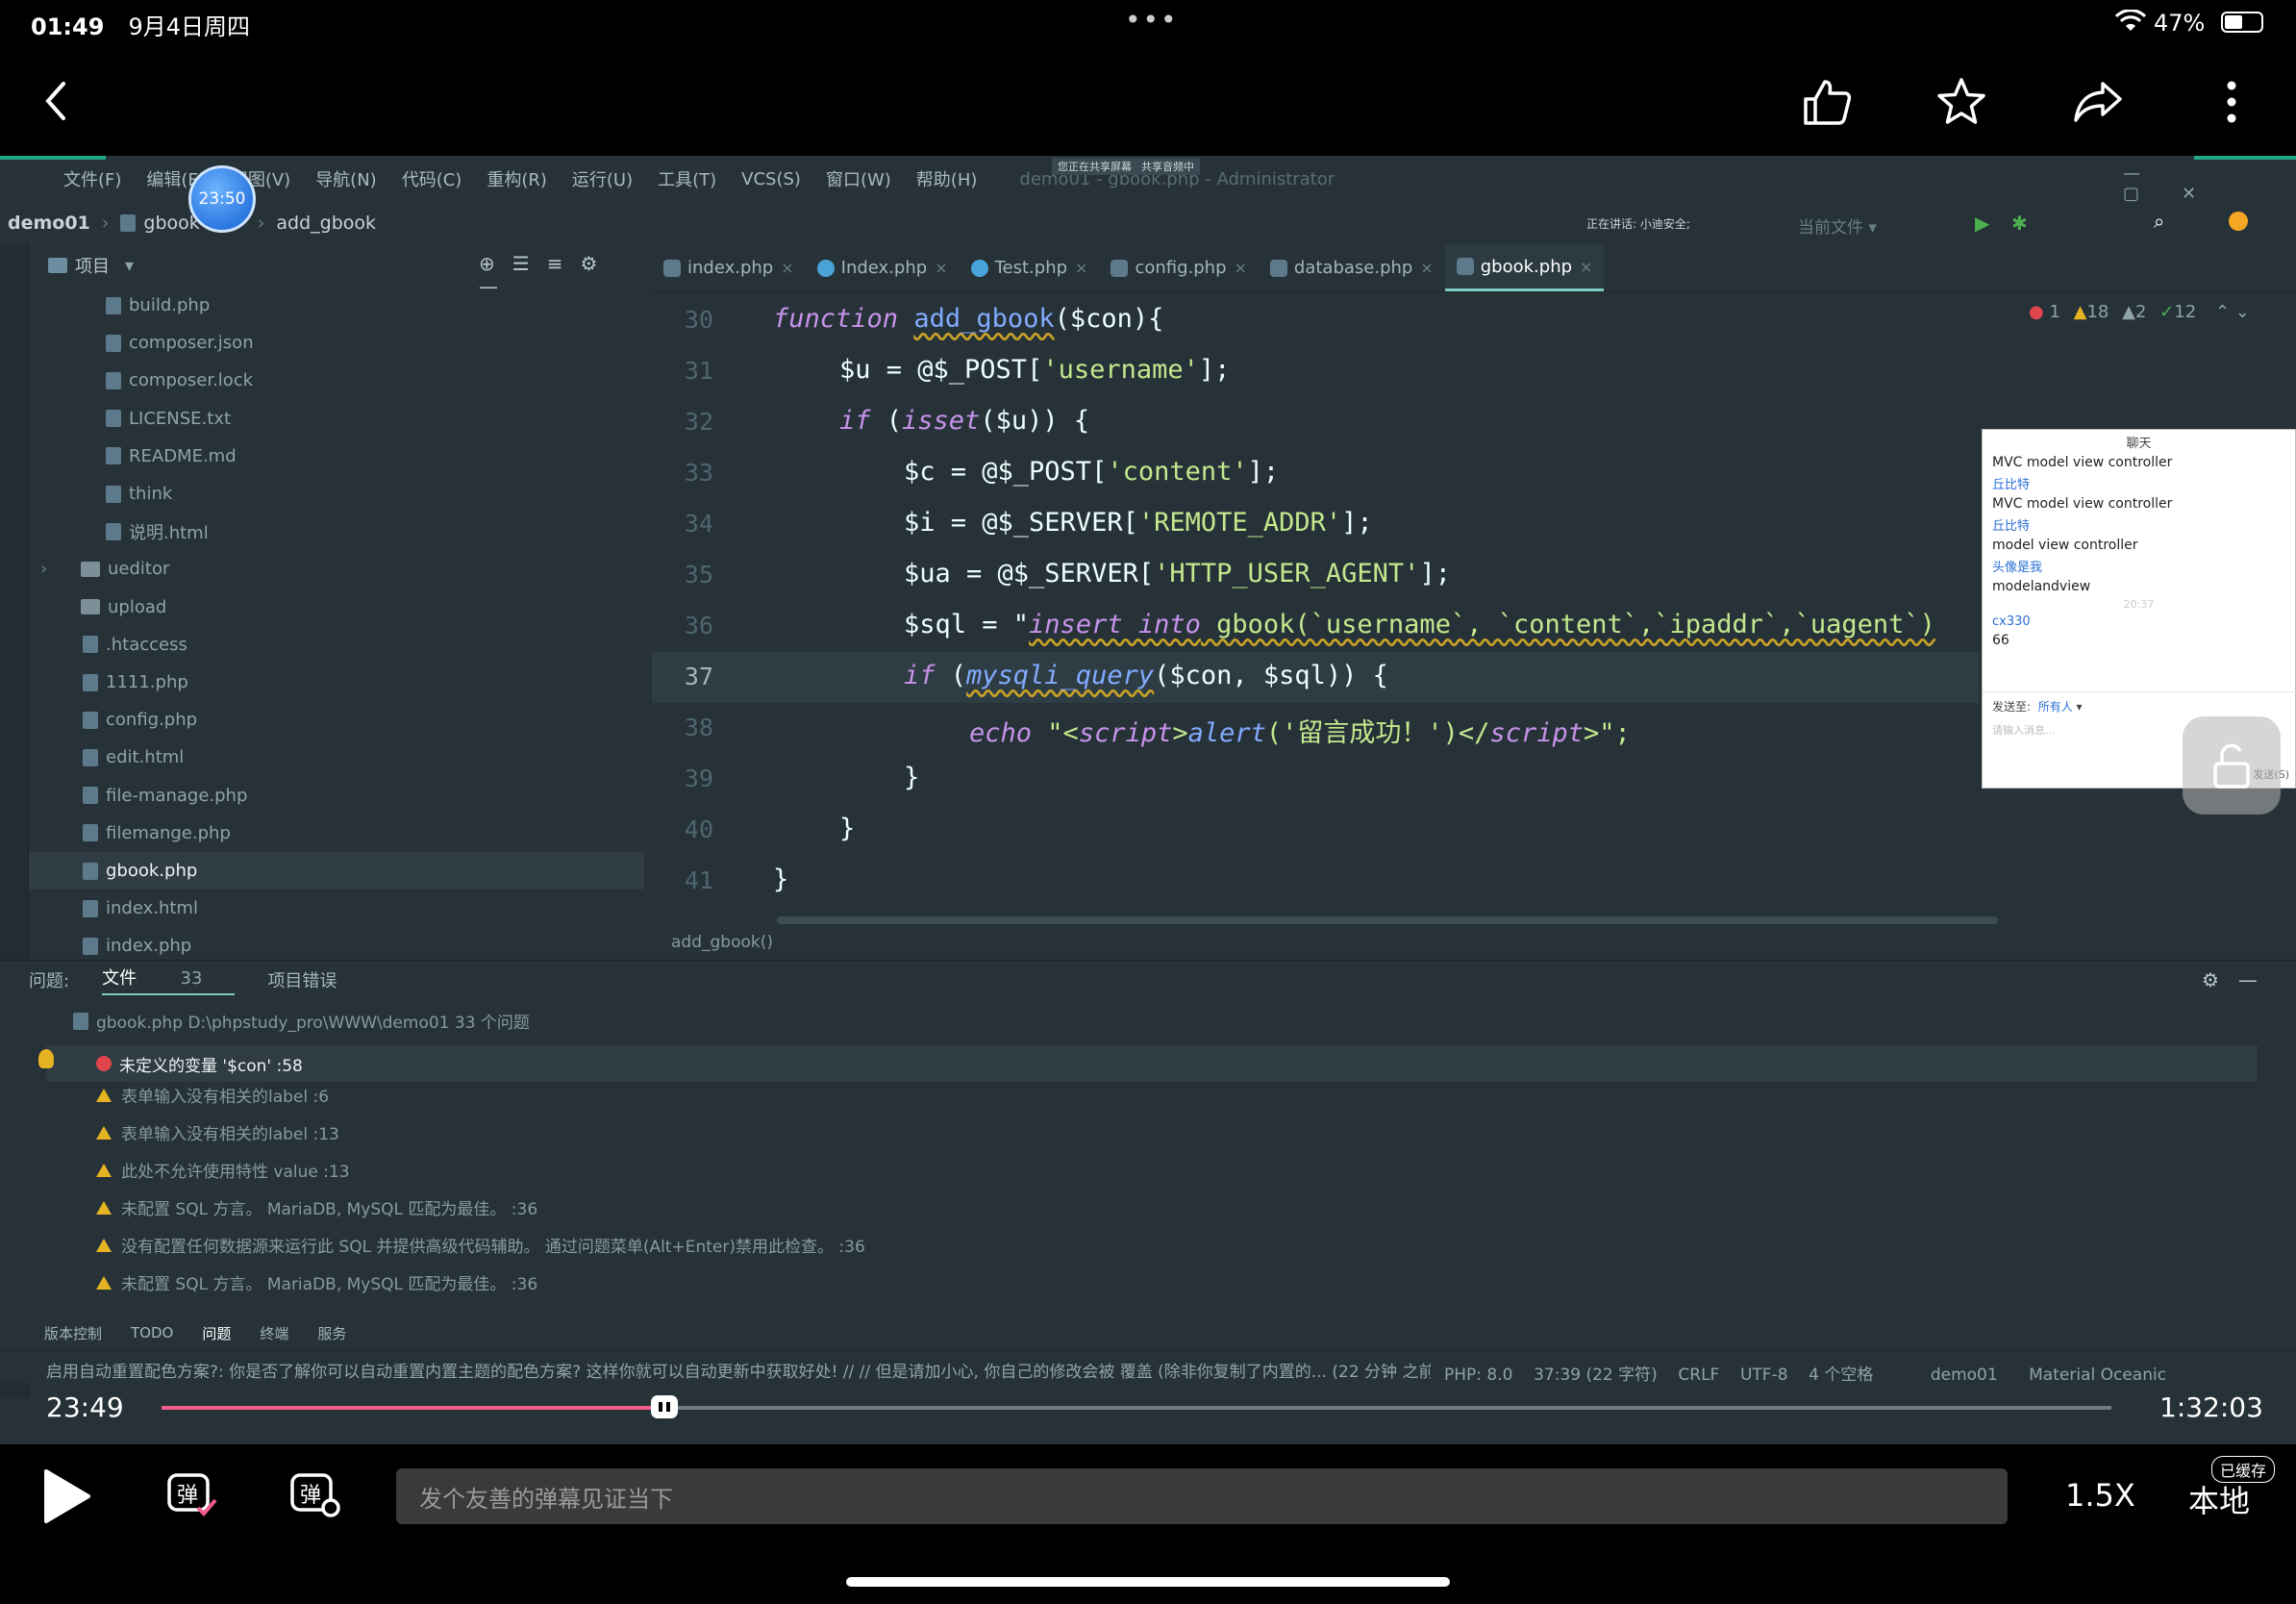 The width and height of the screenshot is (2296, 1604). Describe the element at coordinates (2232, 765) in the screenshot. I see `screen-lock-button` at that location.